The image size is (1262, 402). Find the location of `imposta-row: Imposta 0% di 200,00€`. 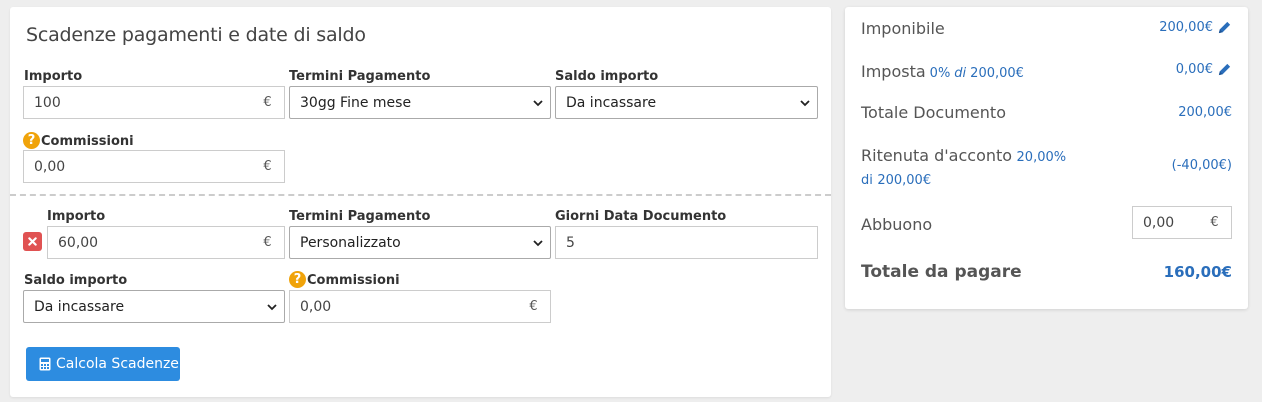

imposta-row: Imposta 0% di 200,00€ is located at coordinates (942, 71).